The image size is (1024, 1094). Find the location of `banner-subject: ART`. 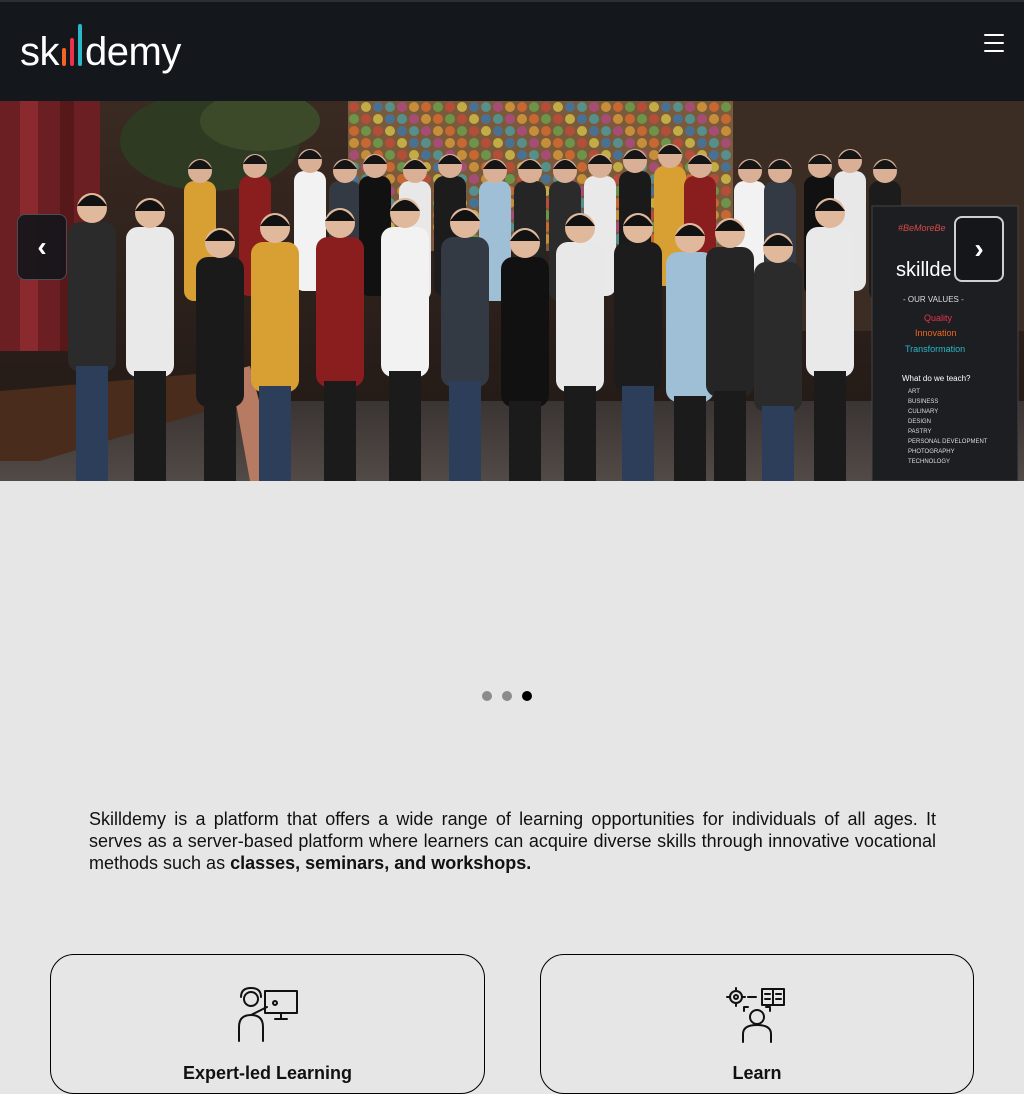

banner-subject: ART is located at coordinates (914, 392).